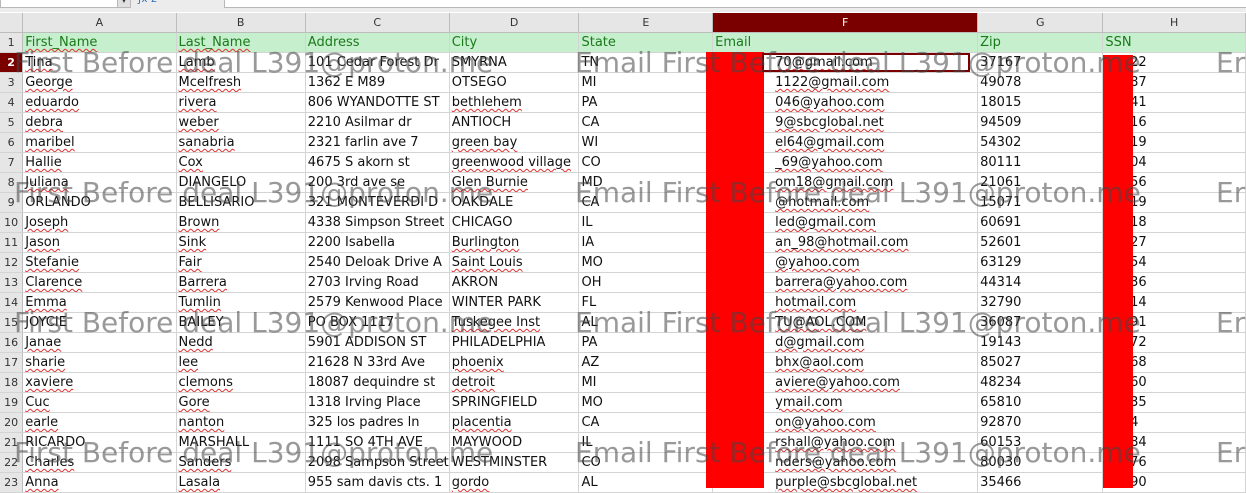 This screenshot has height=493, width=1246. Describe the element at coordinates (12, 23) in the screenshot. I see `select-all-corner` at that location.